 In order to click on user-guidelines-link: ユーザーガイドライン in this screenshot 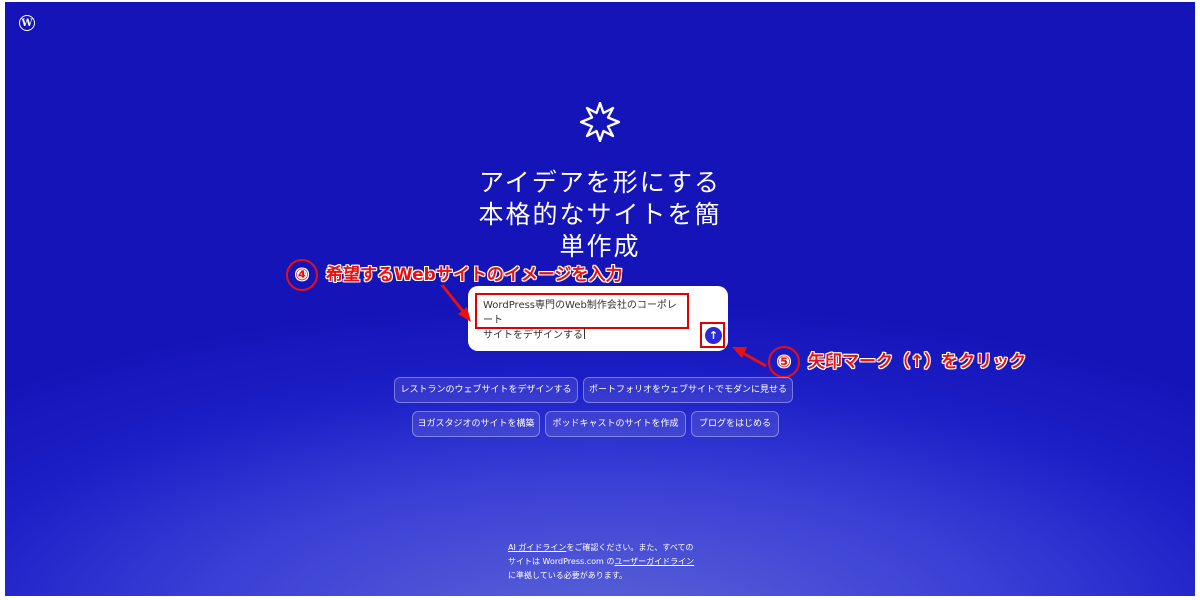, I will do `click(654, 561)`.